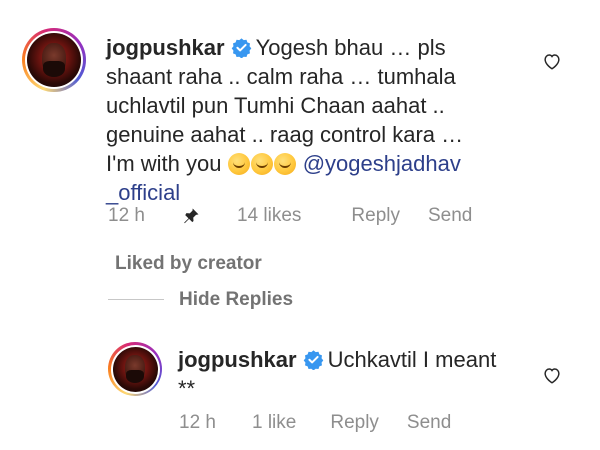 This screenshot has height=450, width=600. I want to click on reply-username: jogpushkar, so click(237, 359).